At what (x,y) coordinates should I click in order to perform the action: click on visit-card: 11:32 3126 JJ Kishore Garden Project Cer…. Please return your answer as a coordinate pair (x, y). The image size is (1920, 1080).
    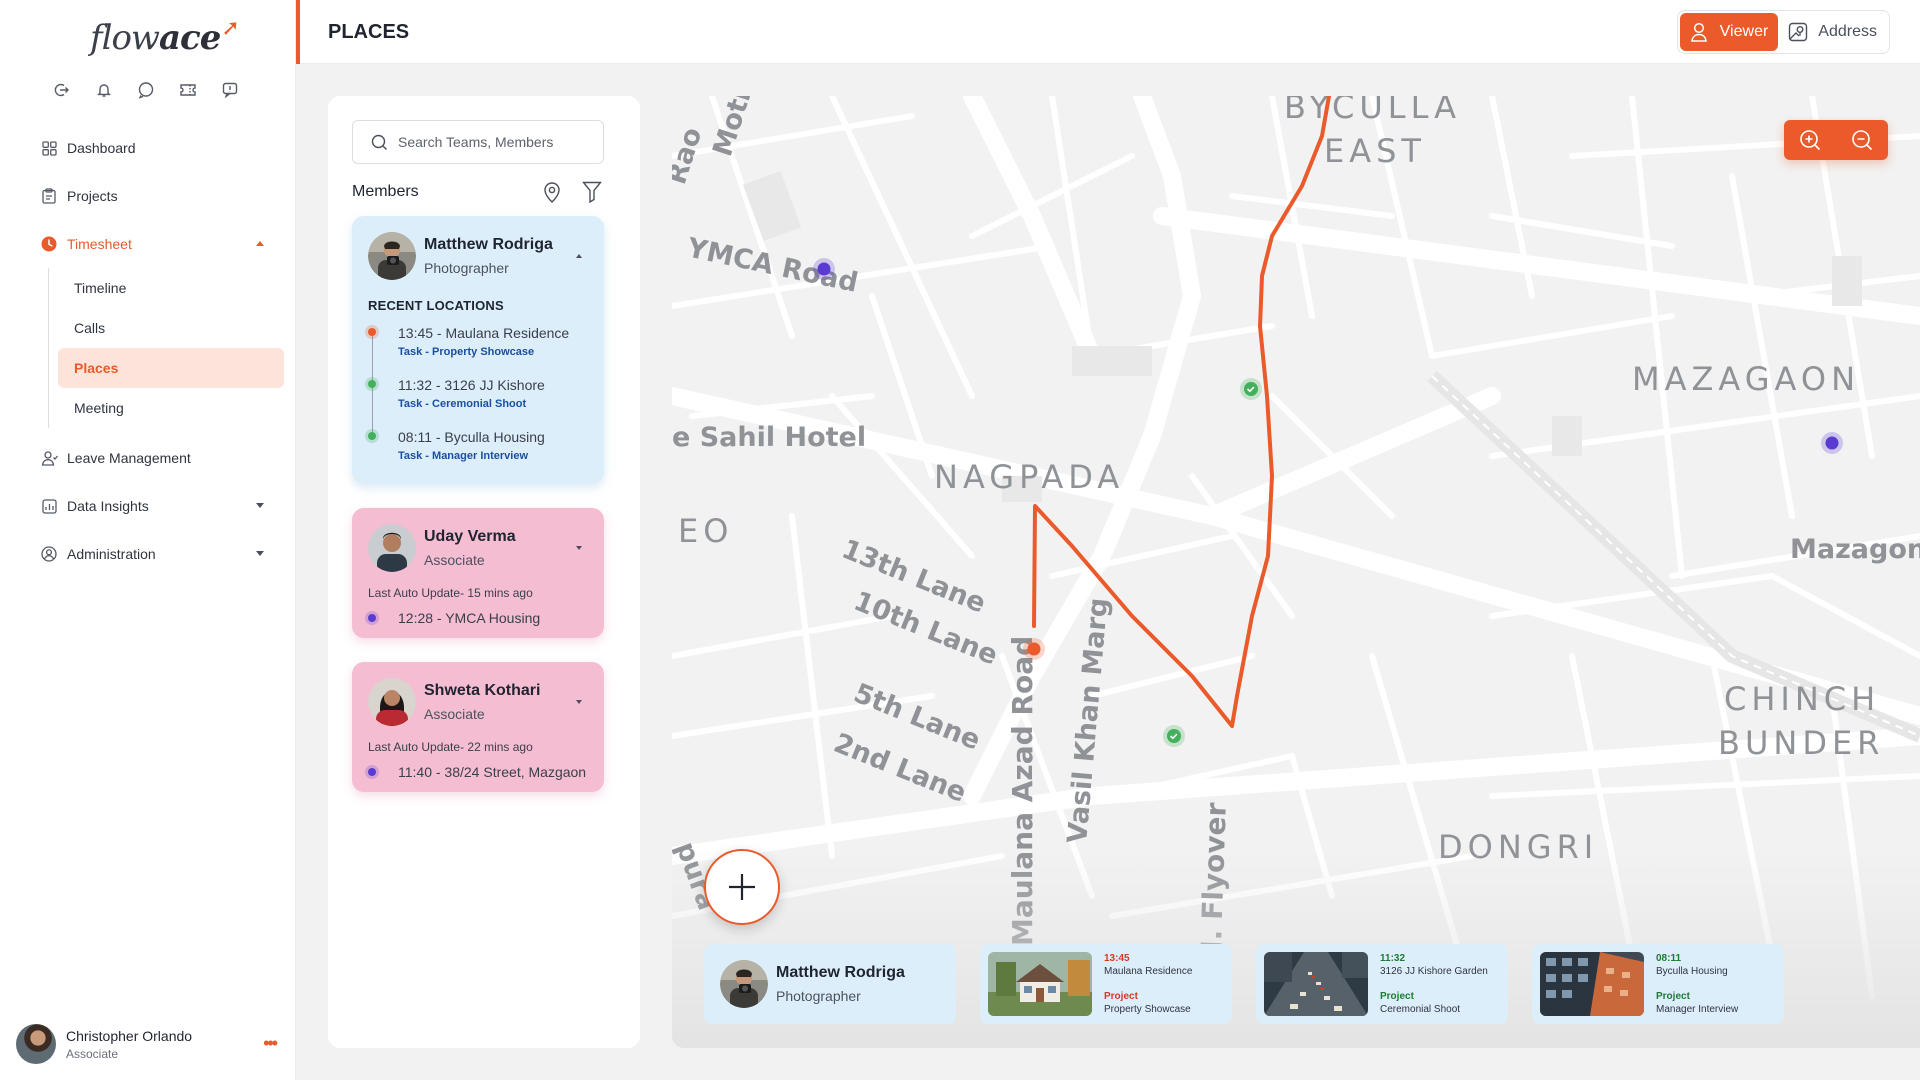
    Looking at the image, I should click on (1382, 984).